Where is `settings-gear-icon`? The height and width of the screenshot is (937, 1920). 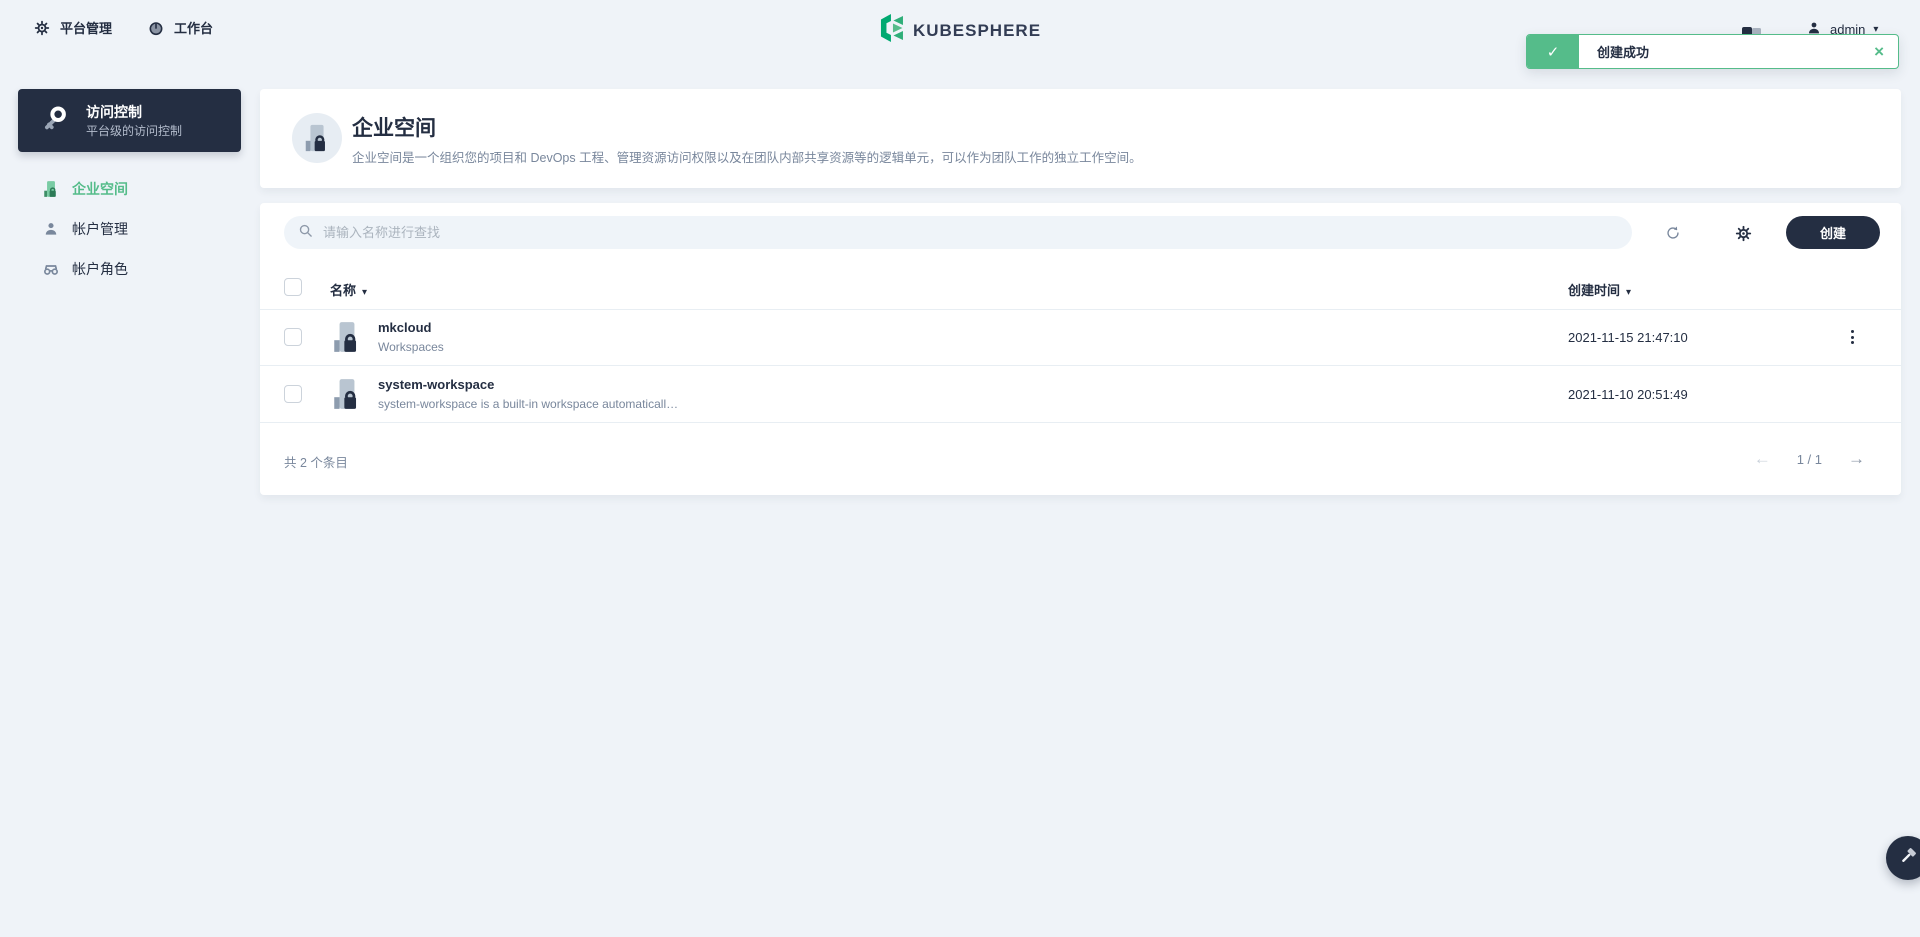 settings-gear-icon is located at coordinates (1743, 233).